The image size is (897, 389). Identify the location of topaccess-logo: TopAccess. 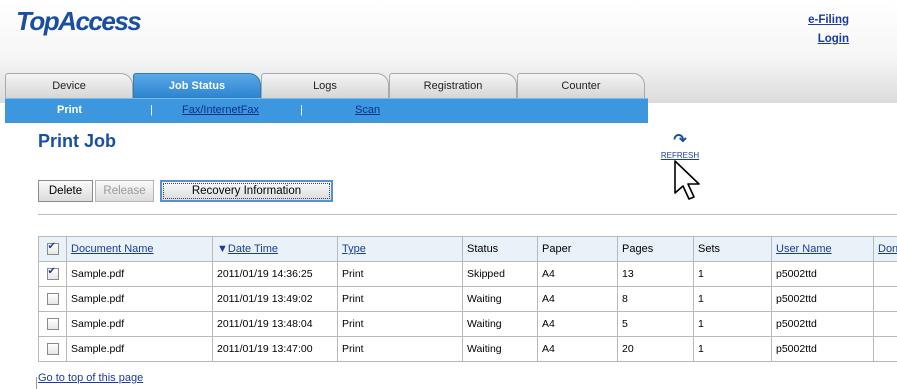
(79, 21).